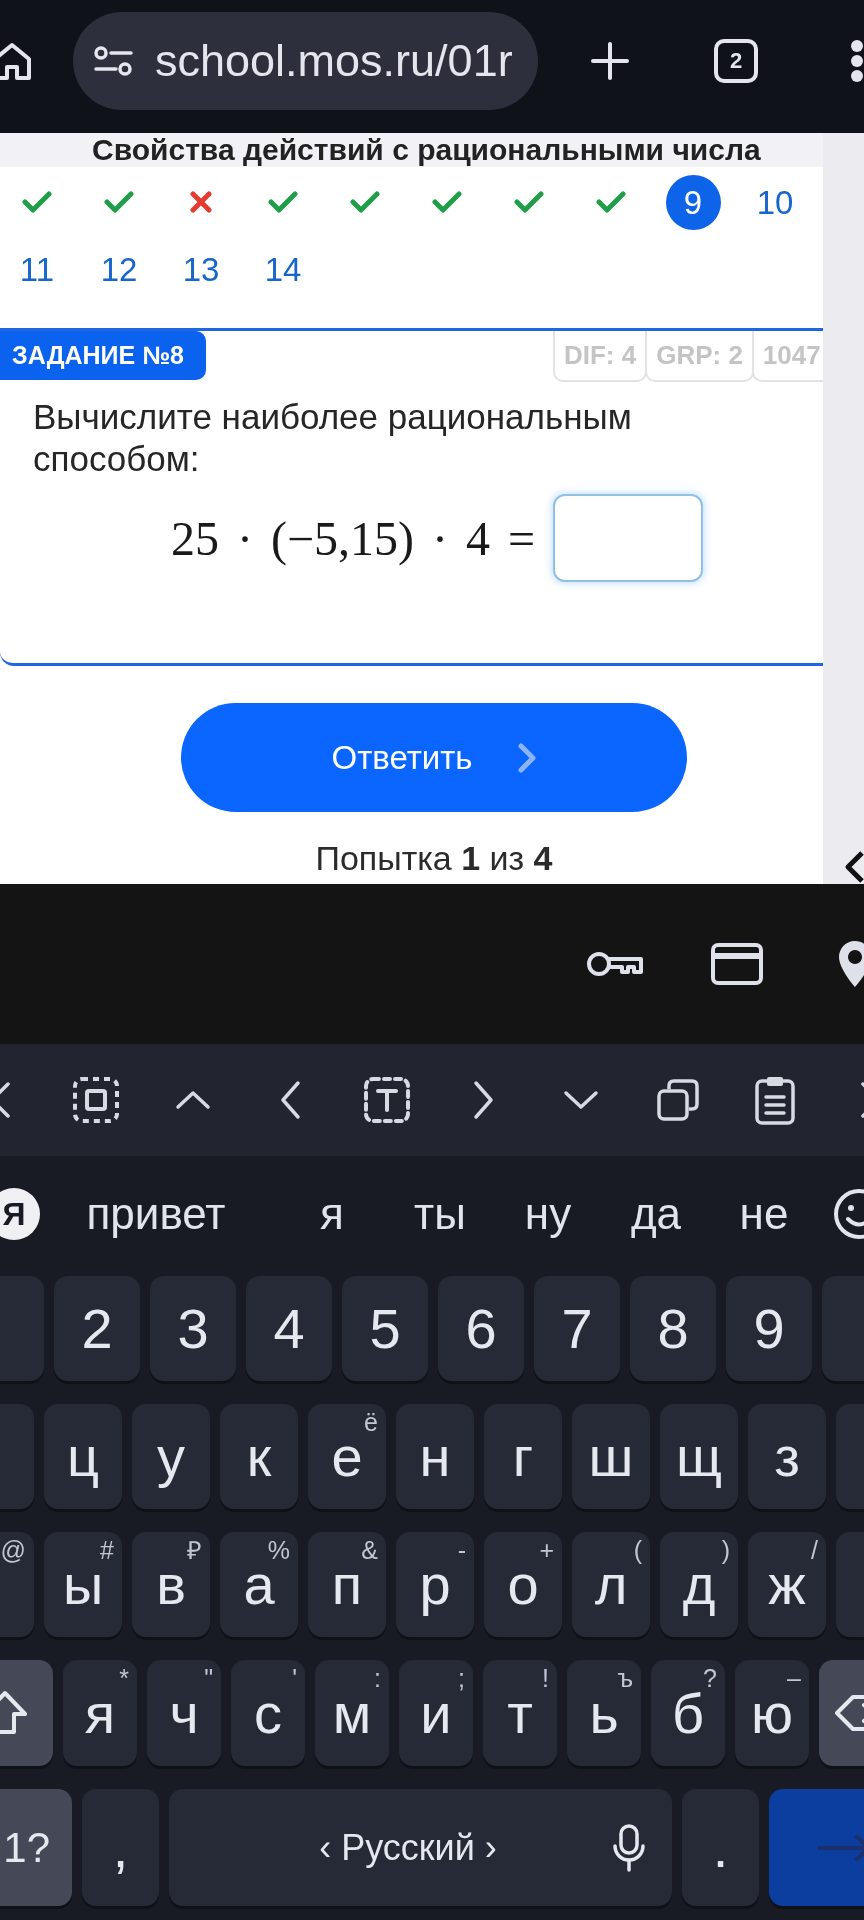  Describe the element at coordinates (20, 1214) in the screenshot. I see `logo-badge: Я` at that location.